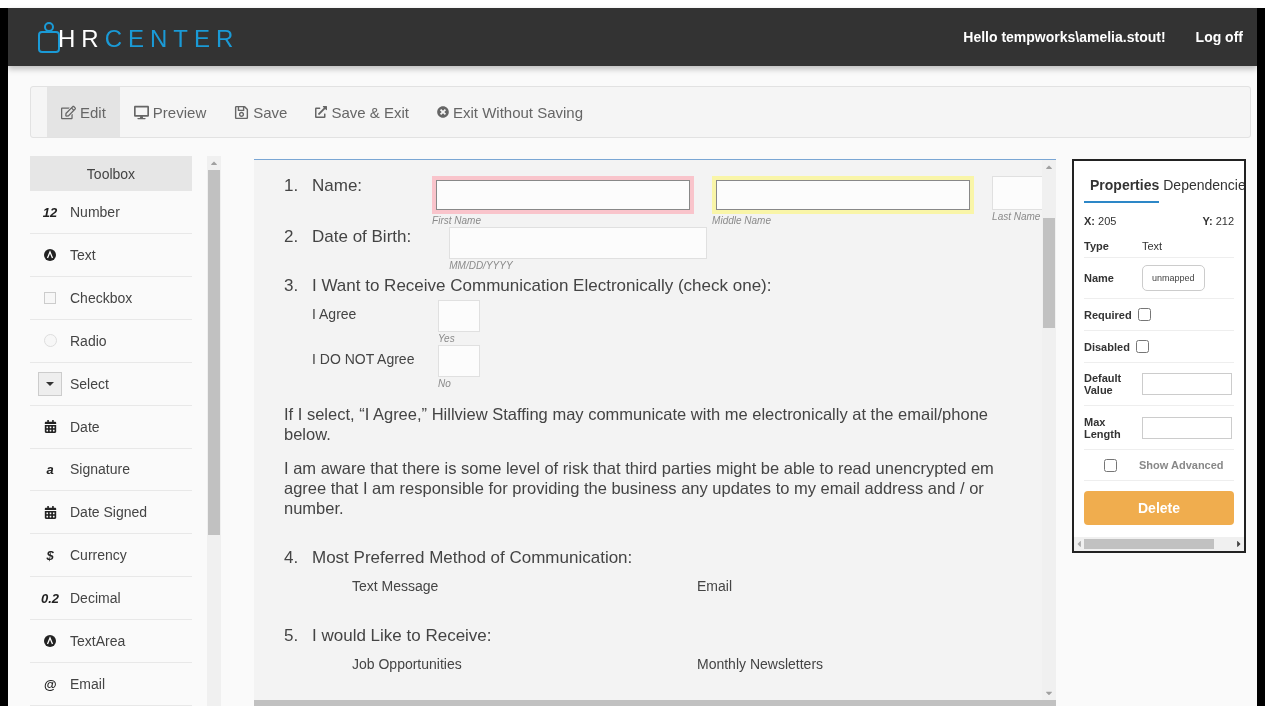  What do you see at coordinates (715, 586) in the screenshot?
I see `option-label: Email` at bounding box center [715, 586].